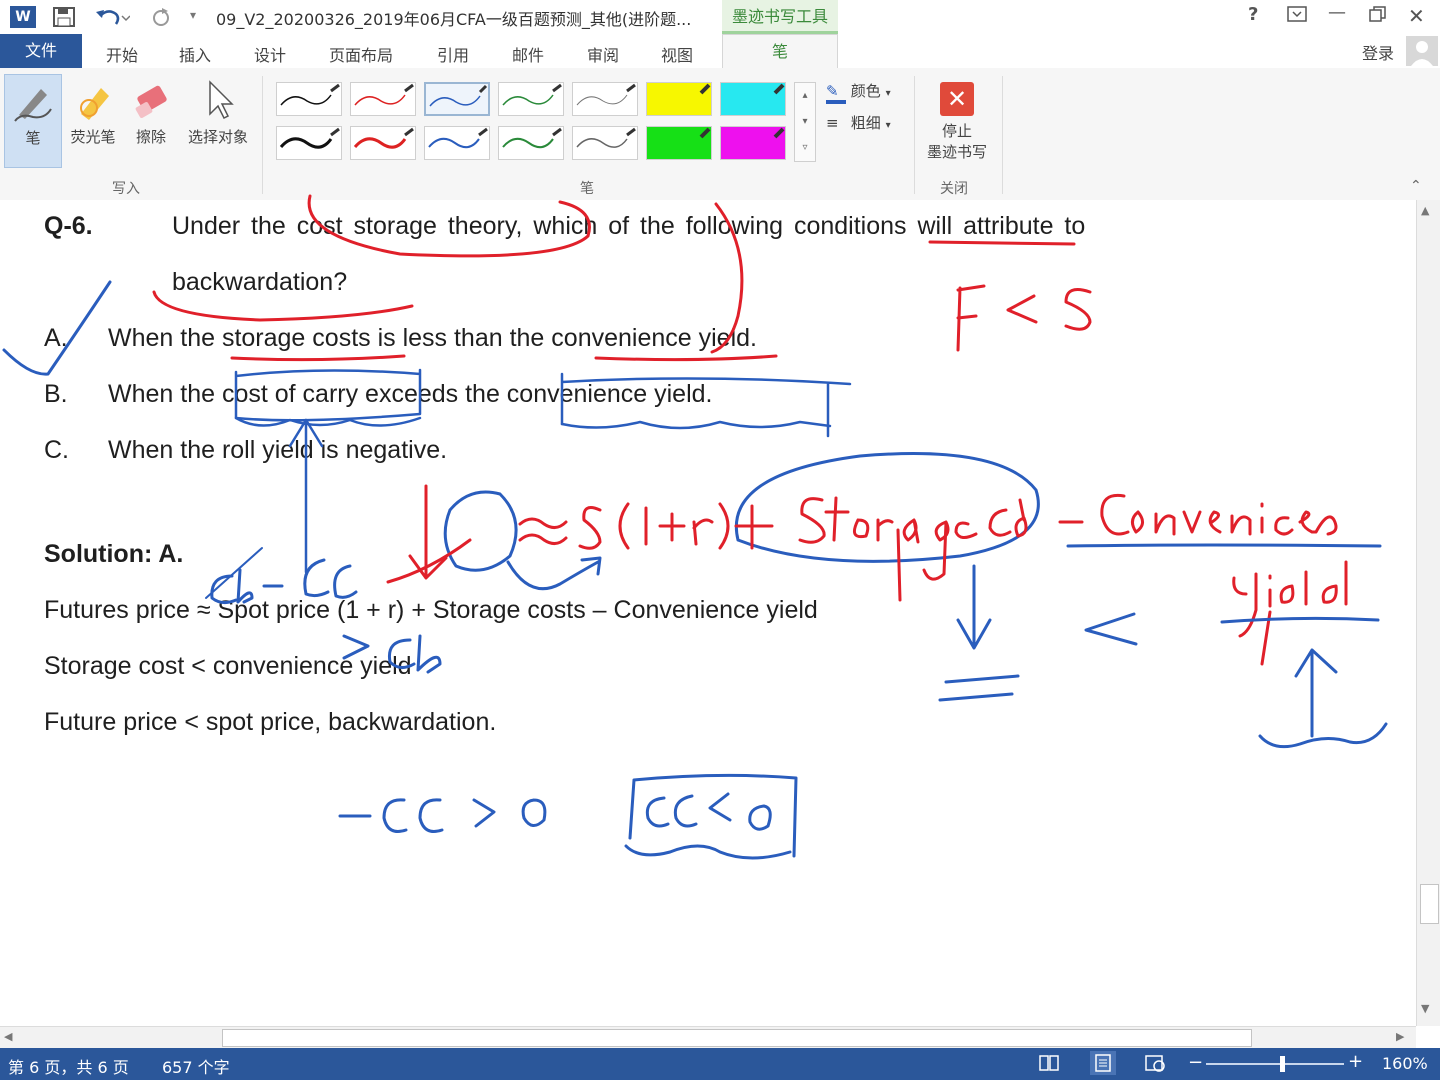 The height and width of the screenshot is (1080, 1440). I want to click on eraser-tool-button: 擦除, so click(151, 121).